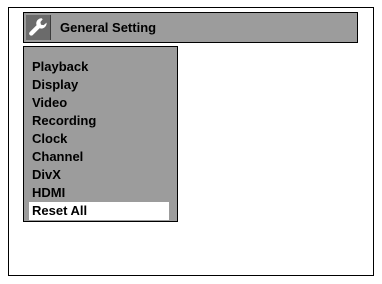 The height and width of the screenshot is (284, 382). Describe the element at coordinates (99, 157) in the screenshot. I see `menu-item-channel: Channel` at that location.